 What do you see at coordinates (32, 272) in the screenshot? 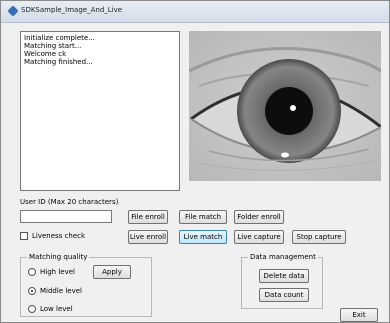
I see `high-level-radio` at bounding box center [32, 272].